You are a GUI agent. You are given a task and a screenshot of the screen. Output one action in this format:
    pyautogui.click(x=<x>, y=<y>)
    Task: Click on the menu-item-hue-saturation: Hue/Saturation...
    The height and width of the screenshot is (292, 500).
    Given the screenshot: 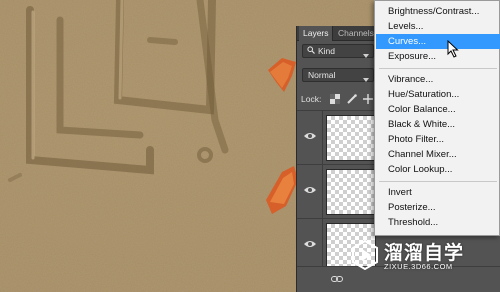 What is the action you would take?
    pyautogui.click(x=438, y=94)
    